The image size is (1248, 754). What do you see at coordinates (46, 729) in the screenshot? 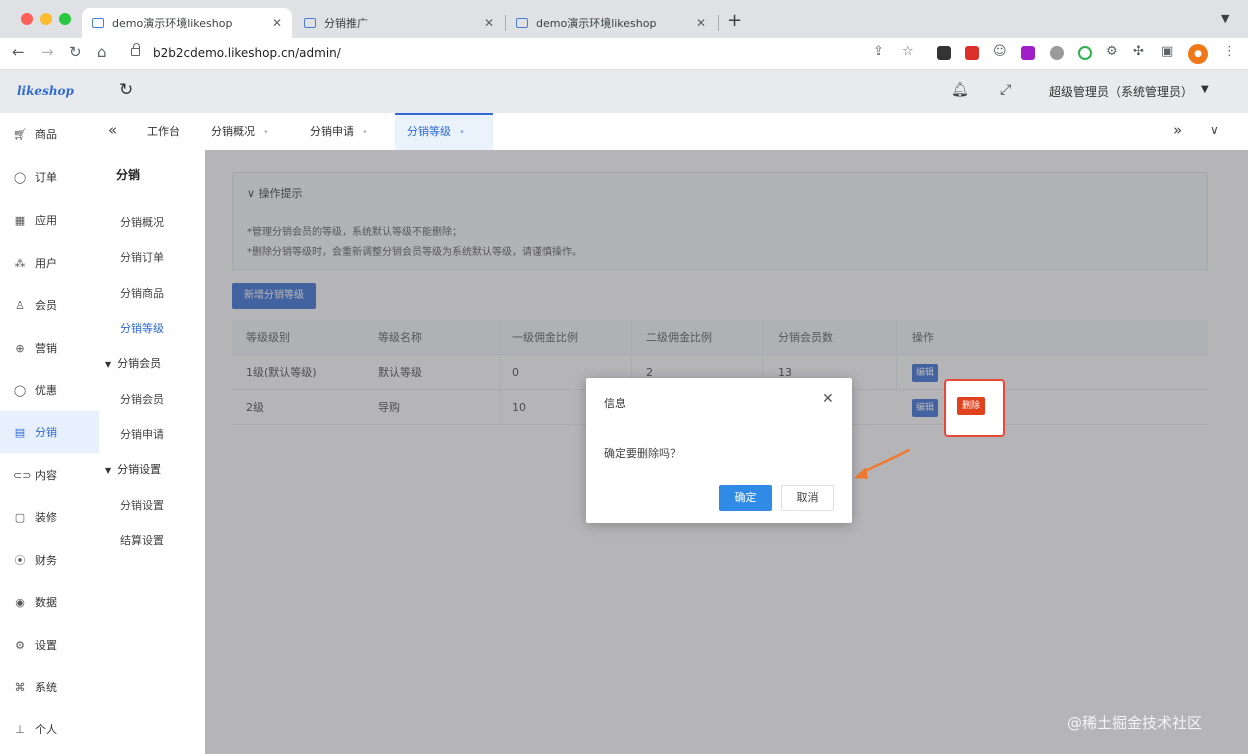
I see `nav-label: 个人` at bounding box center [46, 729].